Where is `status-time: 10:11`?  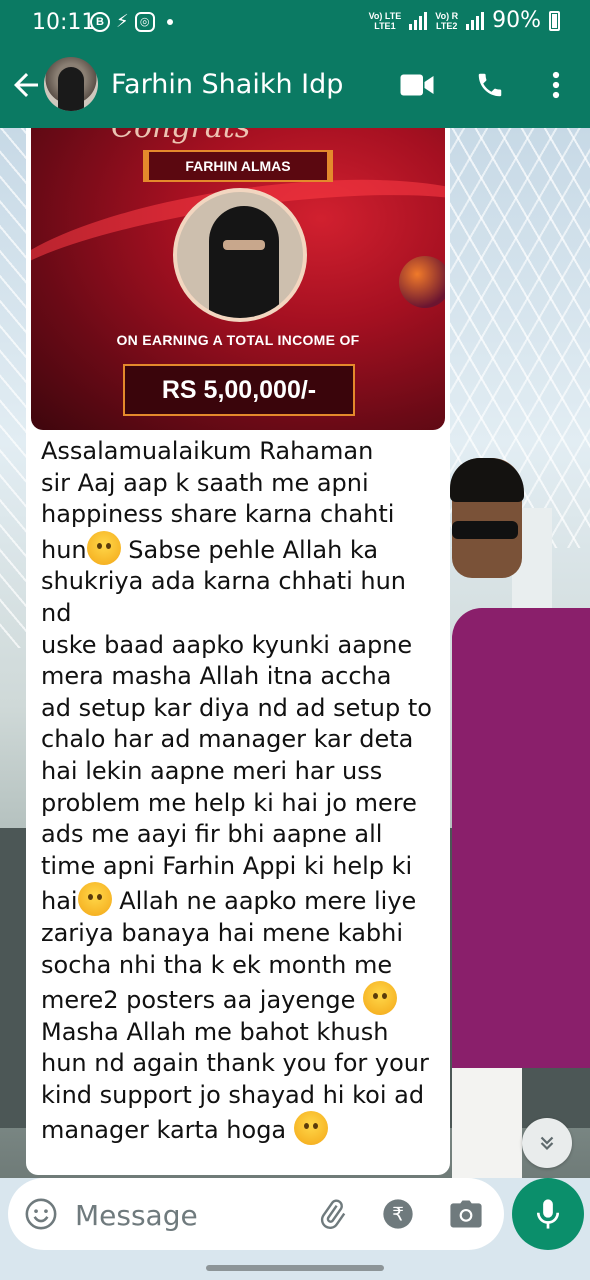
status-time: 10:11 is located at coordinates (64, 22).